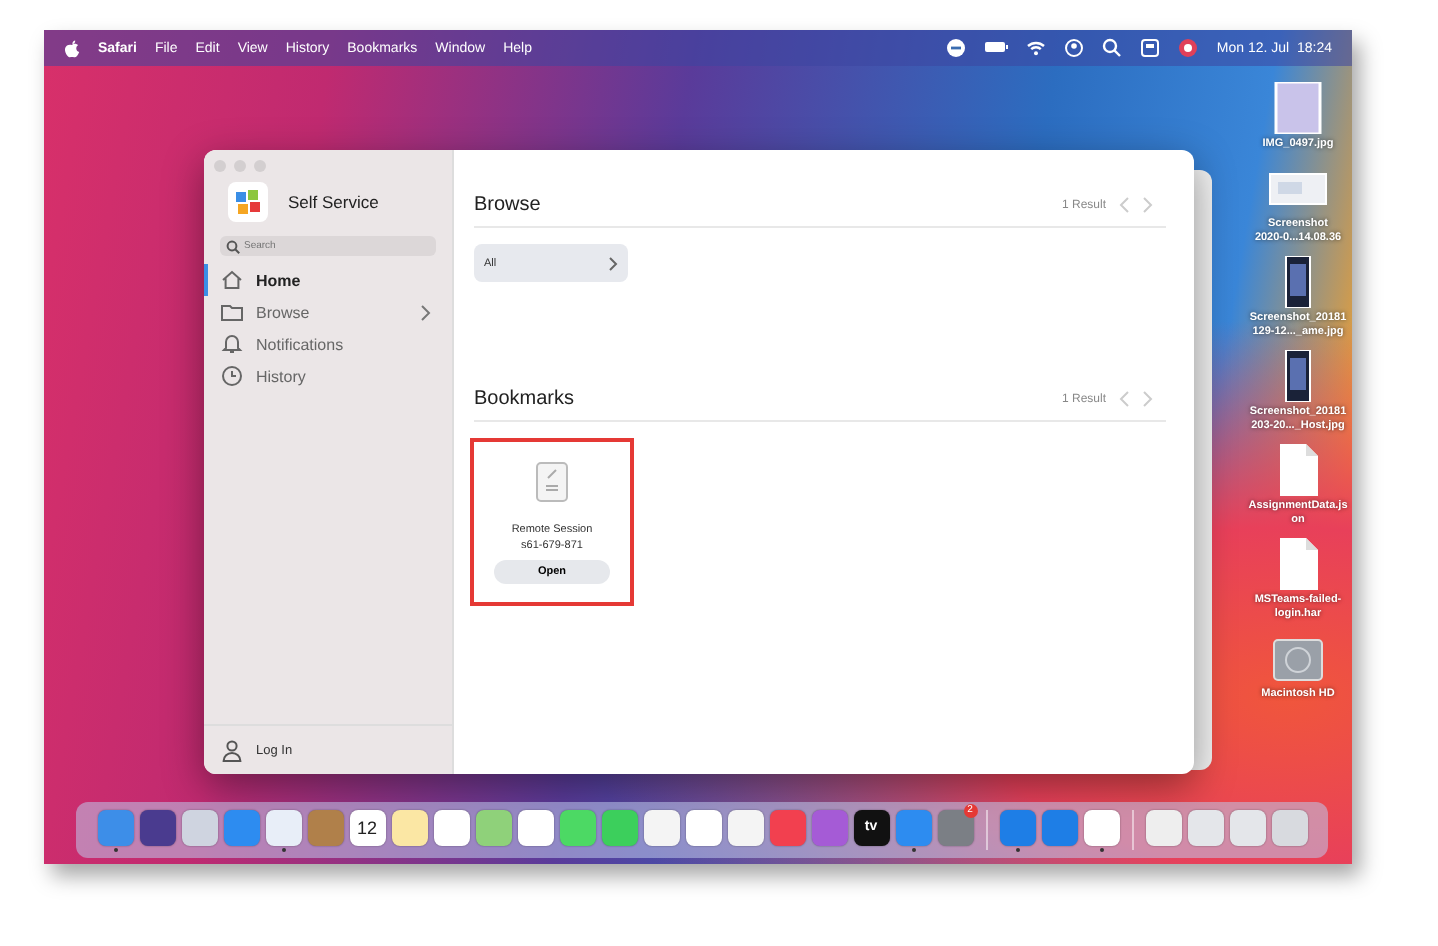 This screenshot has width=1438, height=946. Describe the element at coordinates (367, 827) in the screenshot. I see `app-icon: 12` at that location.